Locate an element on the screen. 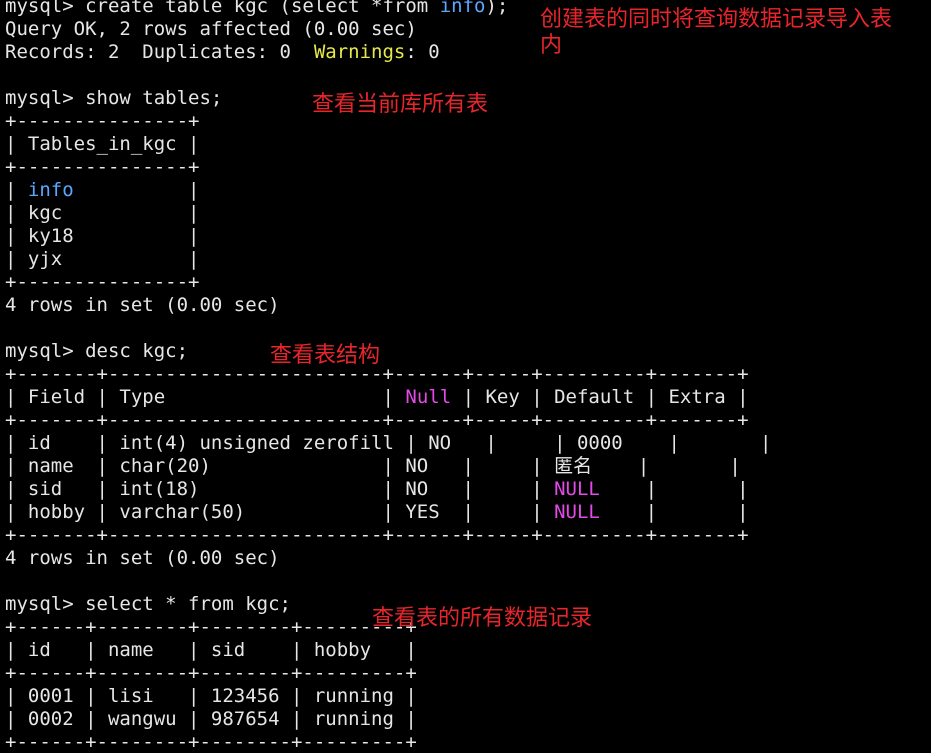 Image resolution: width=931 pixels, height=753 pixels. terminal-text-segment: mysql> desc kgc; is located at coordinates (97, 351).